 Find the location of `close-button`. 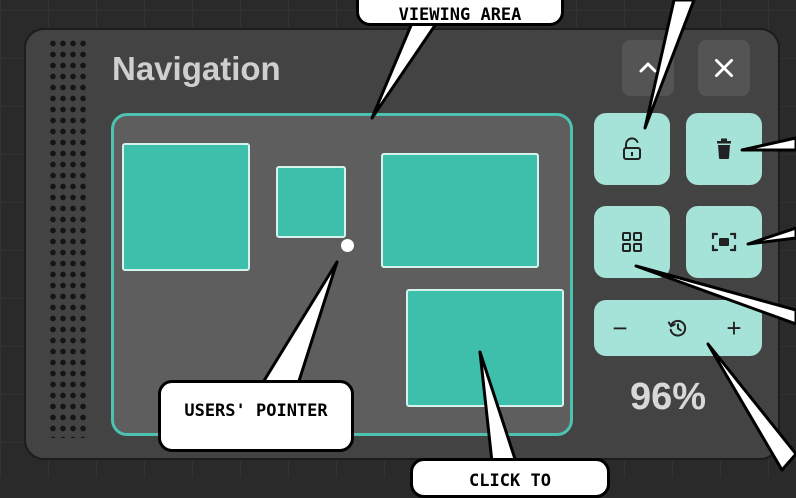

close-button is located at coordinates (724, 68).